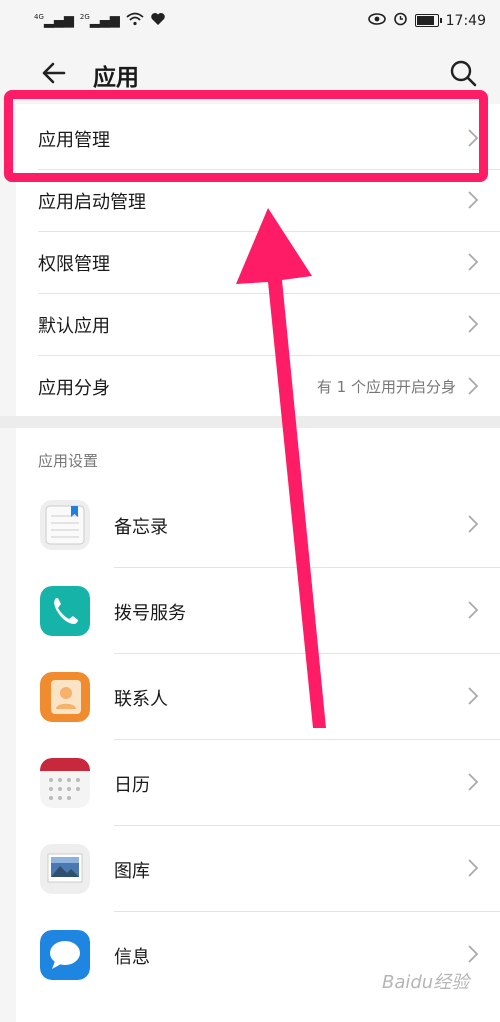  Describe the element at coordinates (426, 982) in the screenshot. I see `watermark: Baidu经验` at that location.